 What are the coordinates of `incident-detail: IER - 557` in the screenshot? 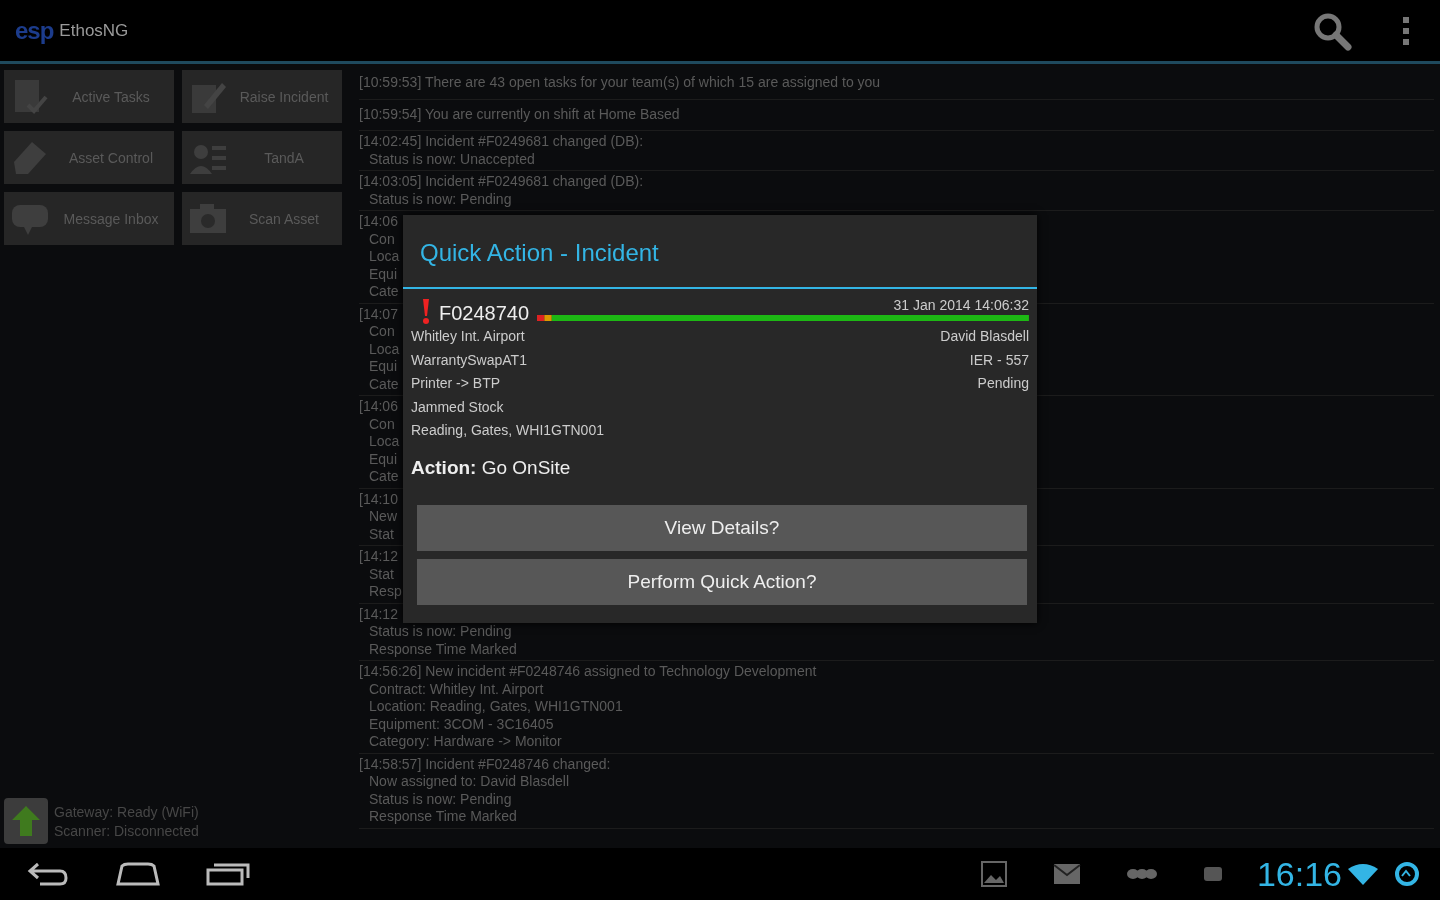 It's located at (999, 360).